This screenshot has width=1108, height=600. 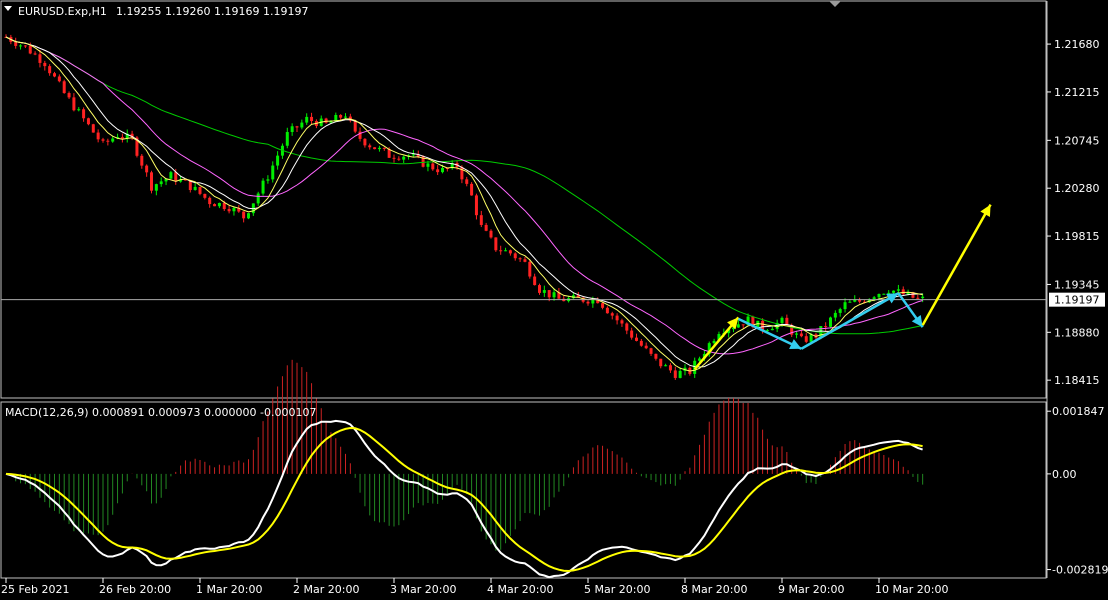 I want to click on time-tick-label: 4 Mar 20:00, so click(x=520, y=589).